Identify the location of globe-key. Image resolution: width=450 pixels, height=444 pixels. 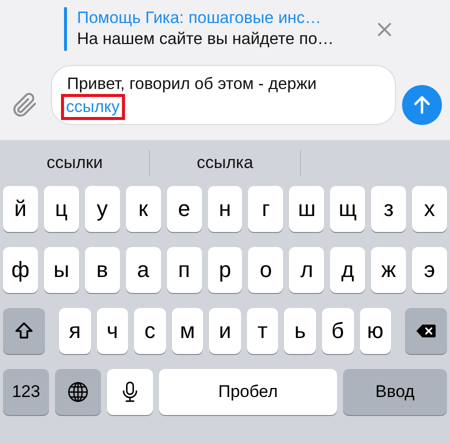
(78, 392).